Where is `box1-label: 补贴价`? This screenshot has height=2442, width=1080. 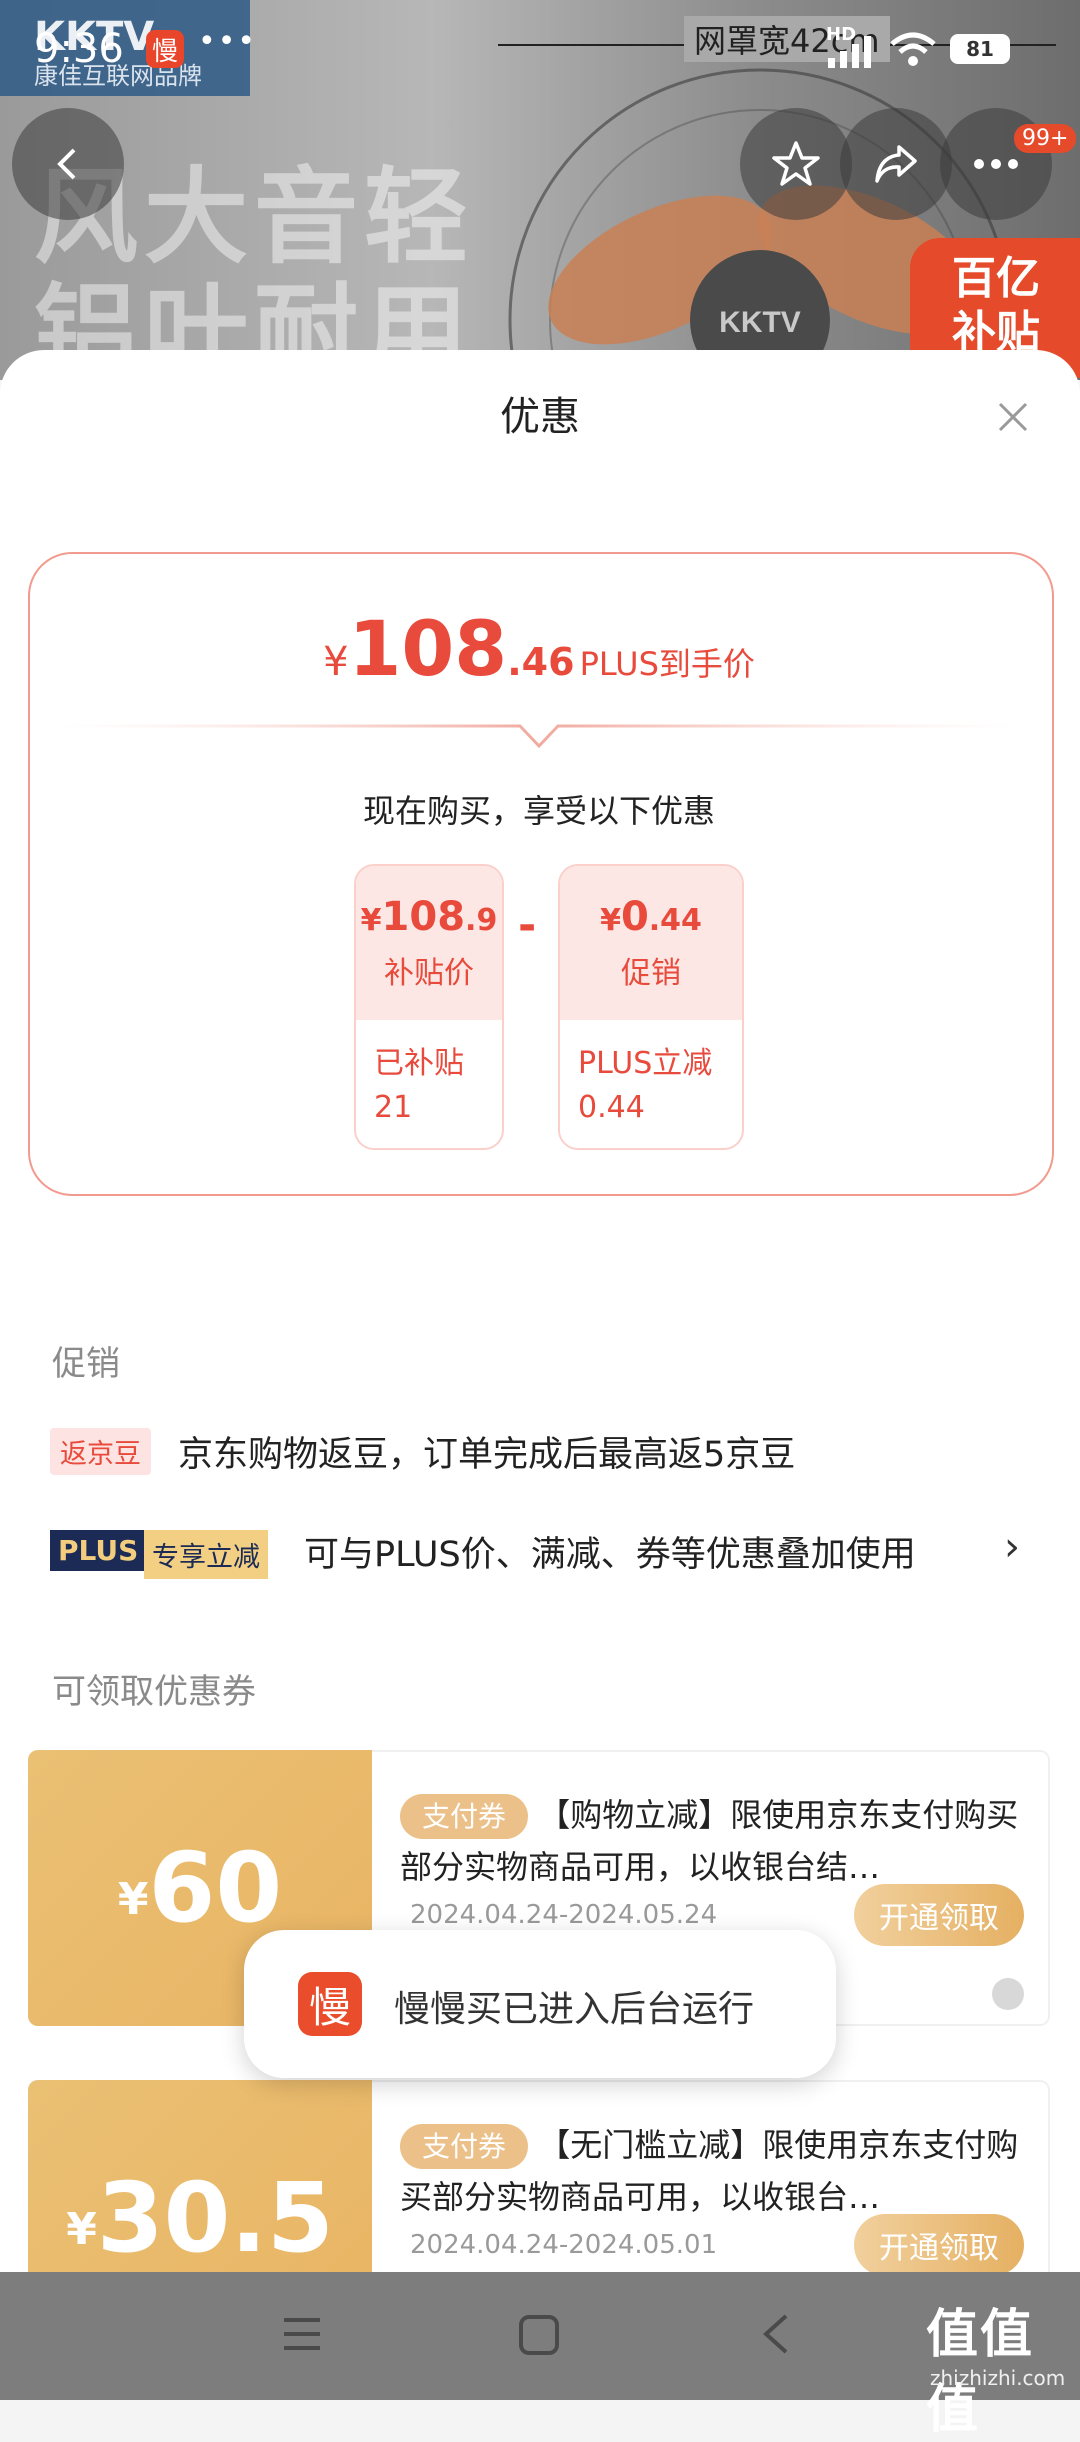 box1-label: 补贴价 is located at coordinates (429, 973).